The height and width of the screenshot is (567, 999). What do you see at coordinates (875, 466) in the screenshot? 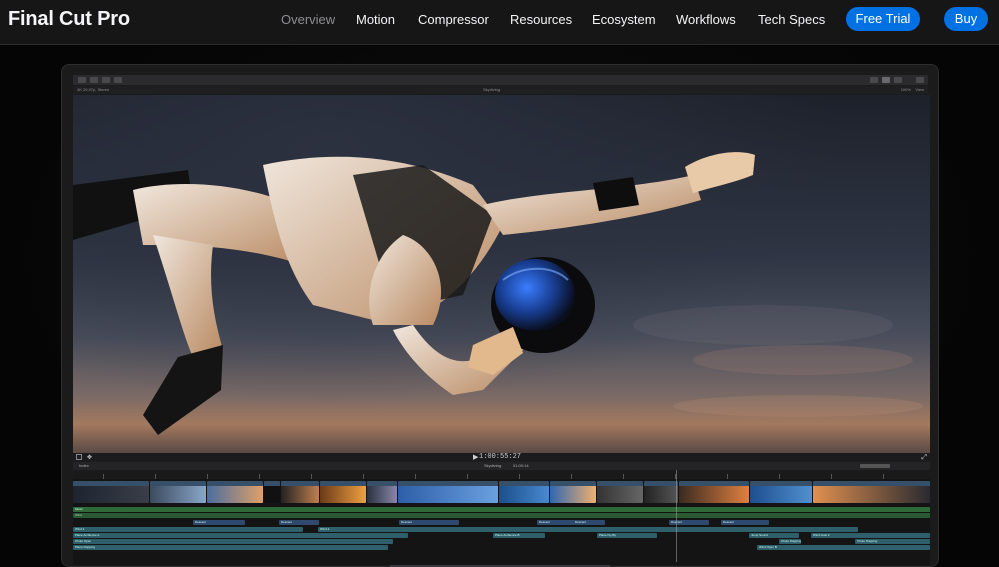
I see `zoom-slider` at bounding box center [875, 466].